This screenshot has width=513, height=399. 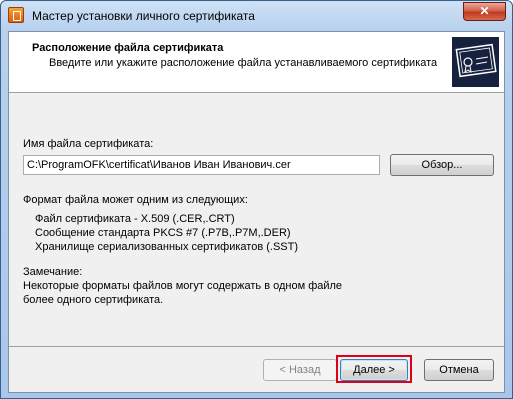 What do you see at coordinates (135, 200) in the screenshot?
I see `formats-intro: Формат файла может одним из следующих:` at bounding box center [135, 200].